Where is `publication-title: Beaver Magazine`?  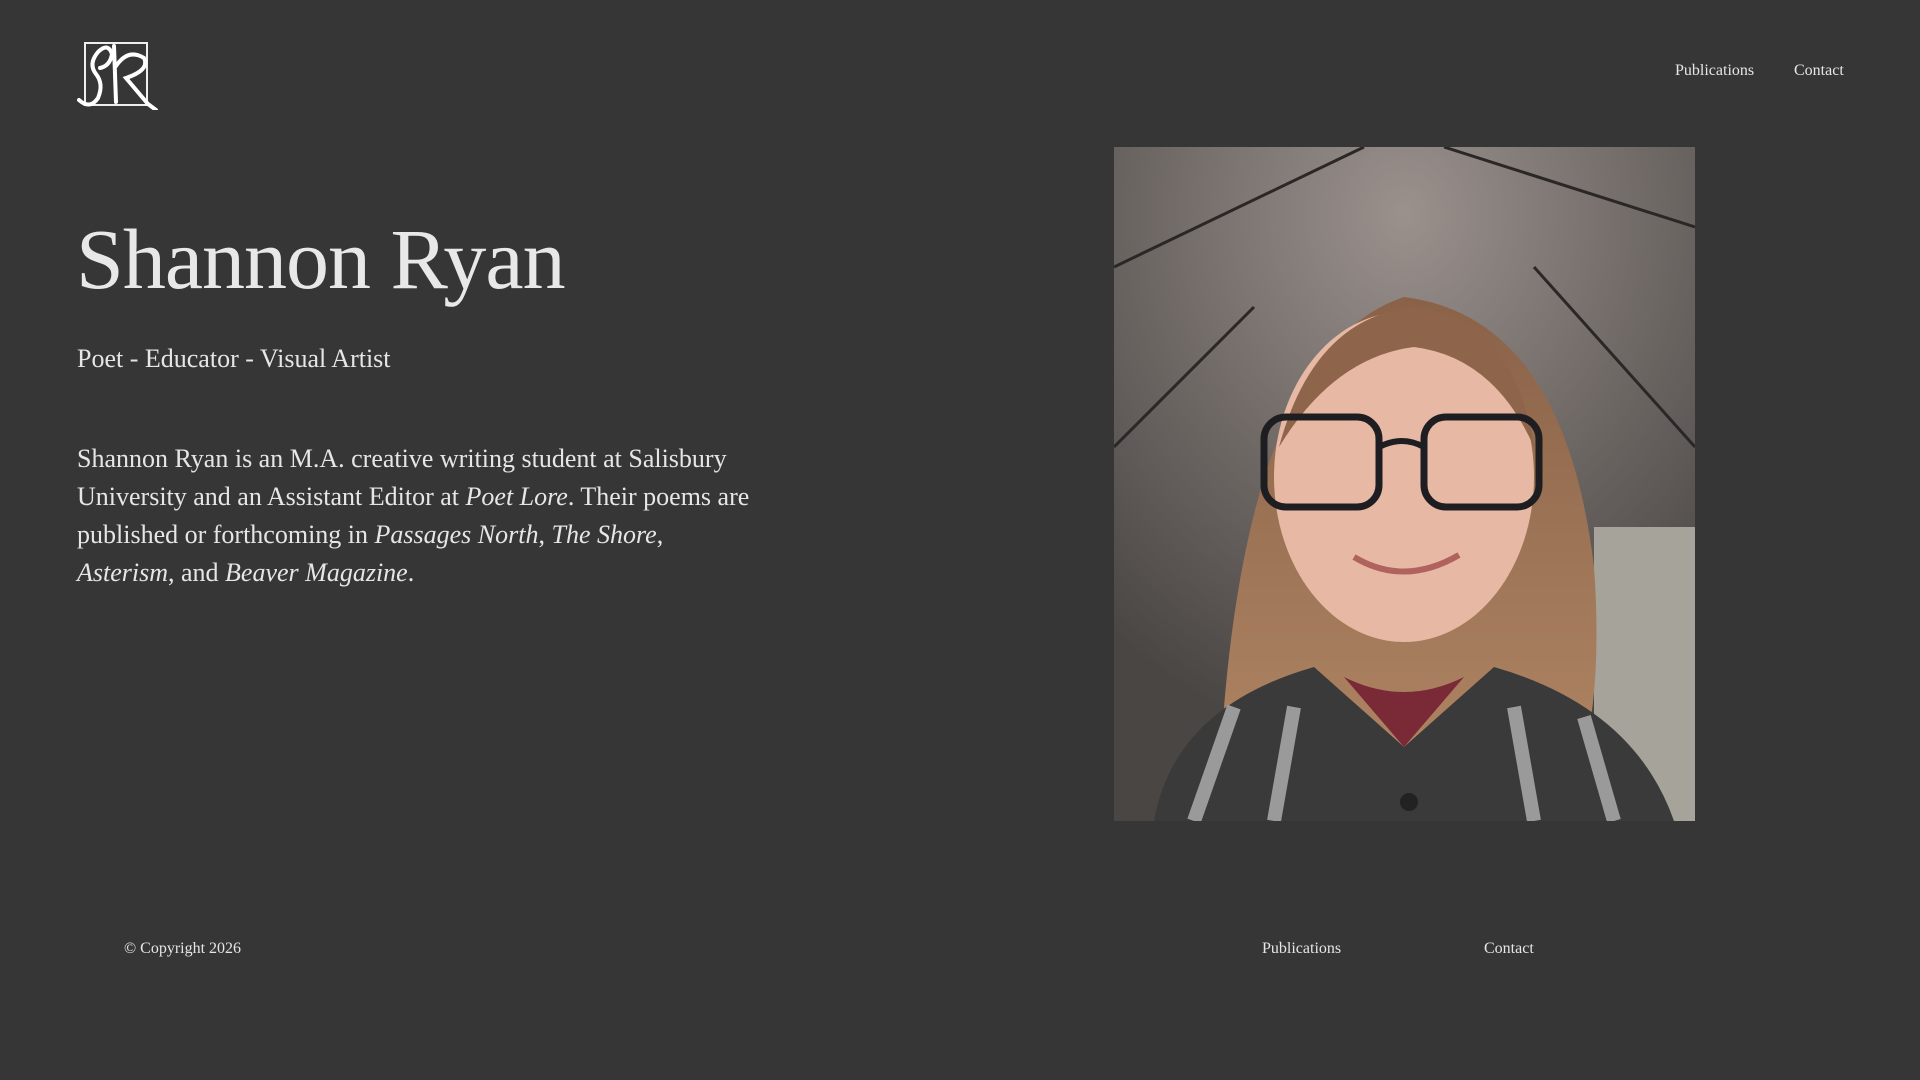 publication-title: Beaver Magazine is located at coordinates (316, 572).